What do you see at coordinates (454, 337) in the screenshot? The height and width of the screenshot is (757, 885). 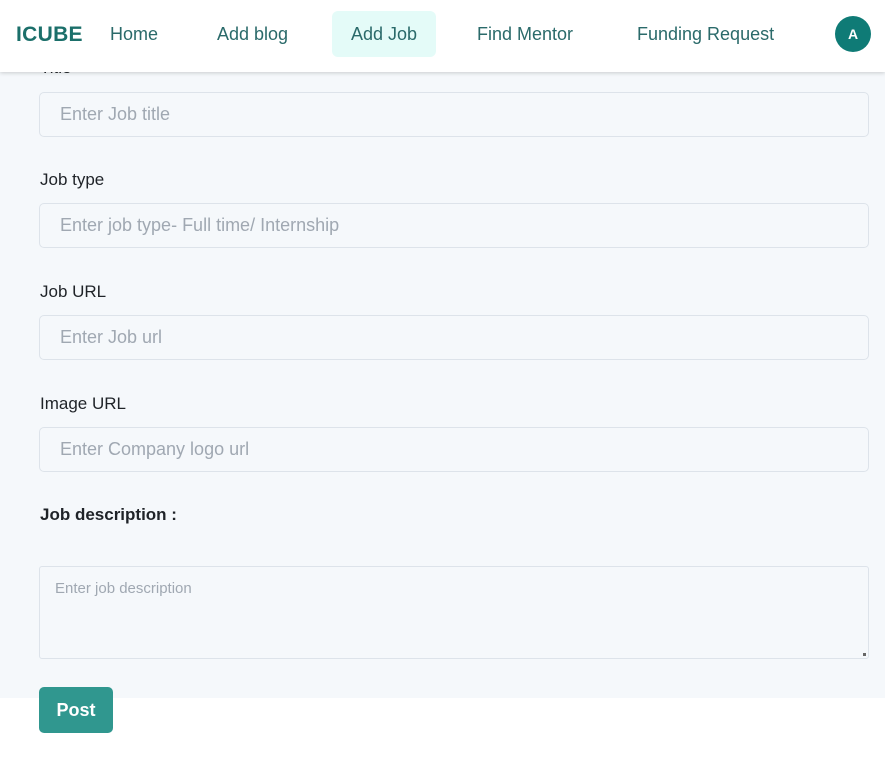 I see `job-url-input: Enter Job url` at bounding box center [454, 337].